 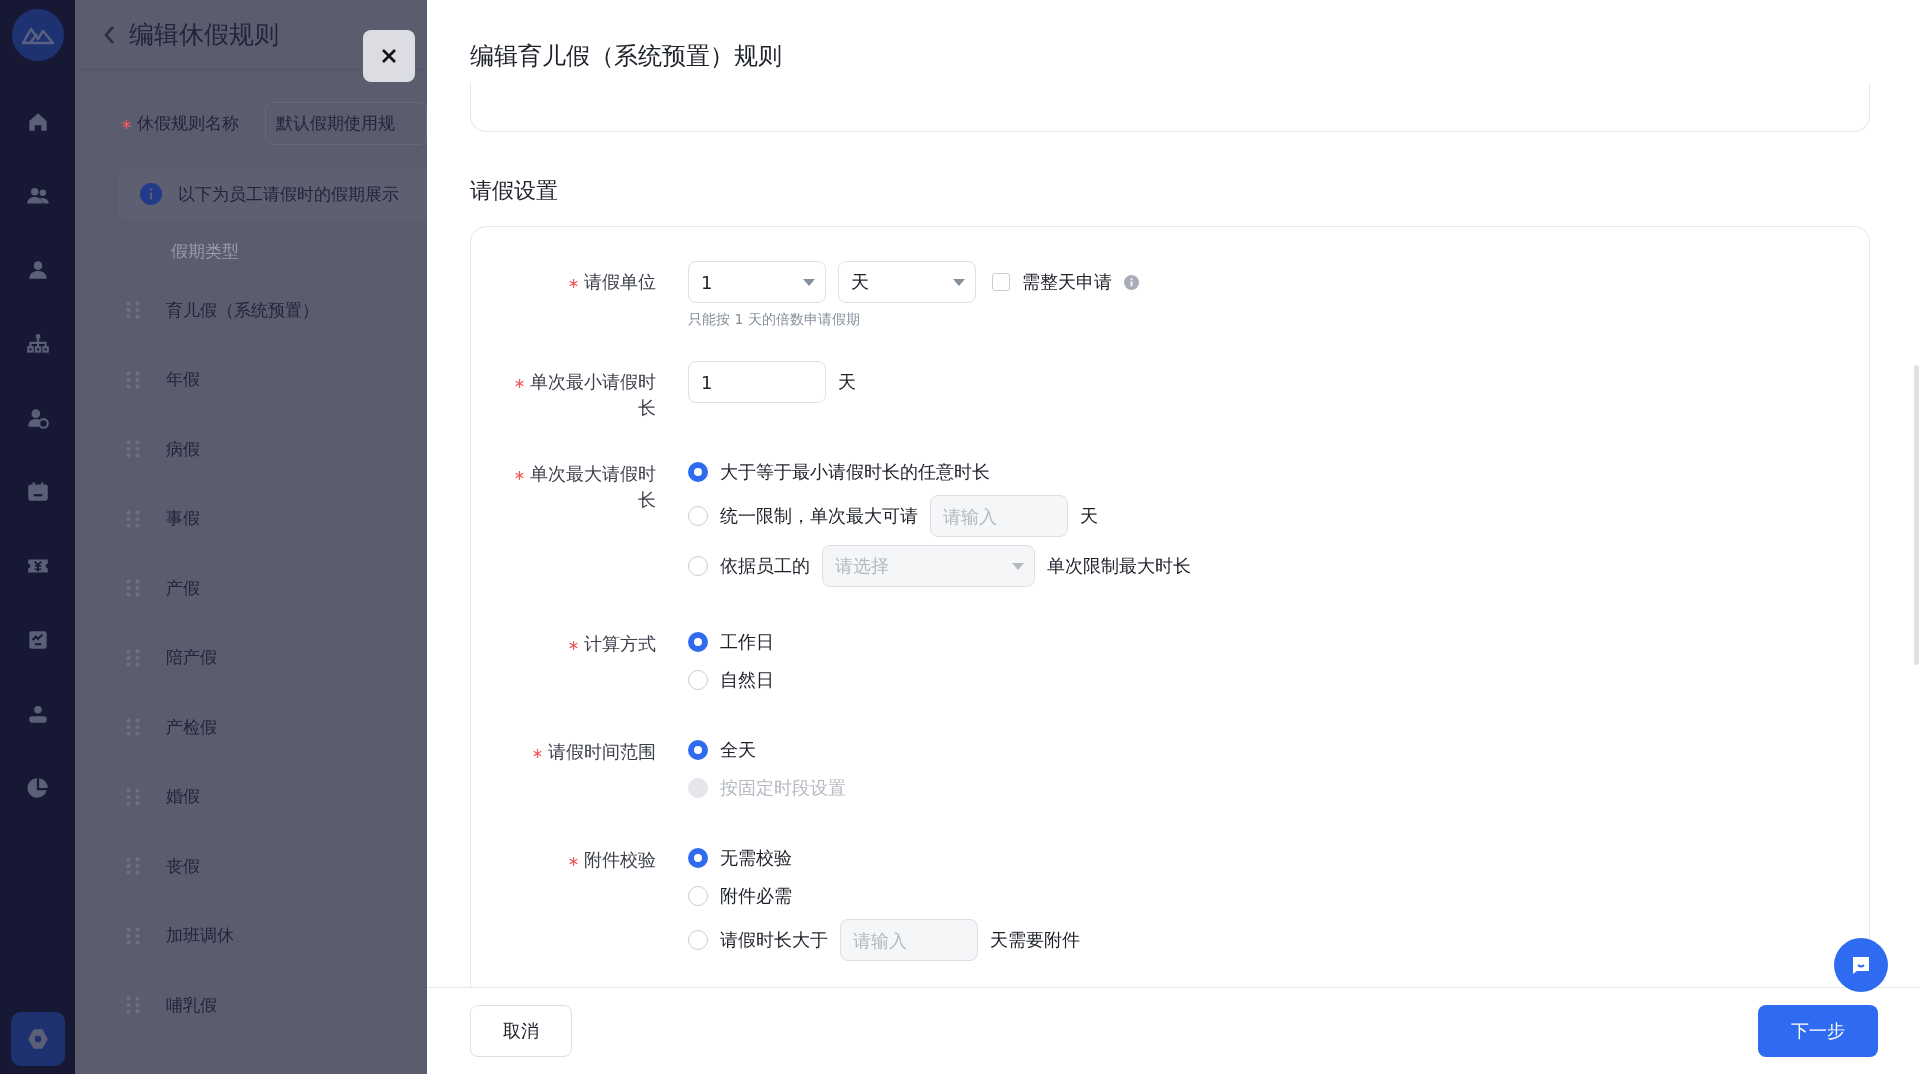 I want to click on leave-type-name: 丧假, so click(x=183, y=866).